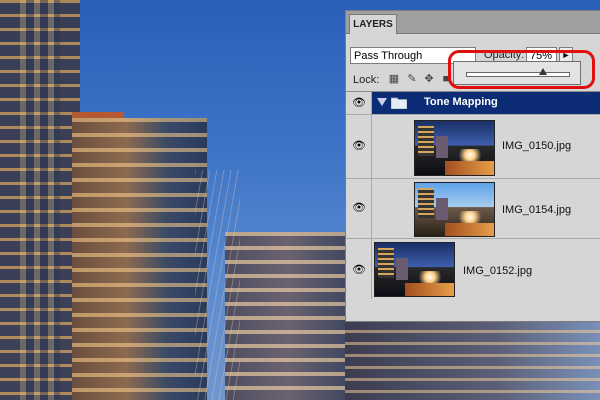  What do you see at coordinates (429, 79) in the screenshot?
I see `lock-position-icon: ✥` at bounding box center [429, 79].